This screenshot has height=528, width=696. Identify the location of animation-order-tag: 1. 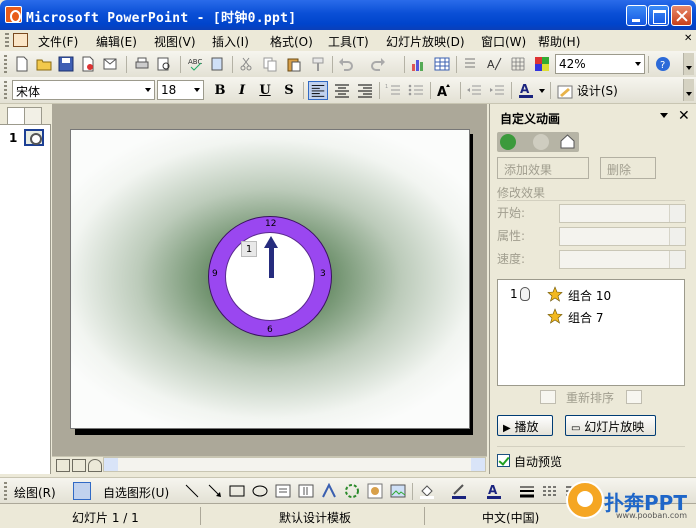
(249, 249).